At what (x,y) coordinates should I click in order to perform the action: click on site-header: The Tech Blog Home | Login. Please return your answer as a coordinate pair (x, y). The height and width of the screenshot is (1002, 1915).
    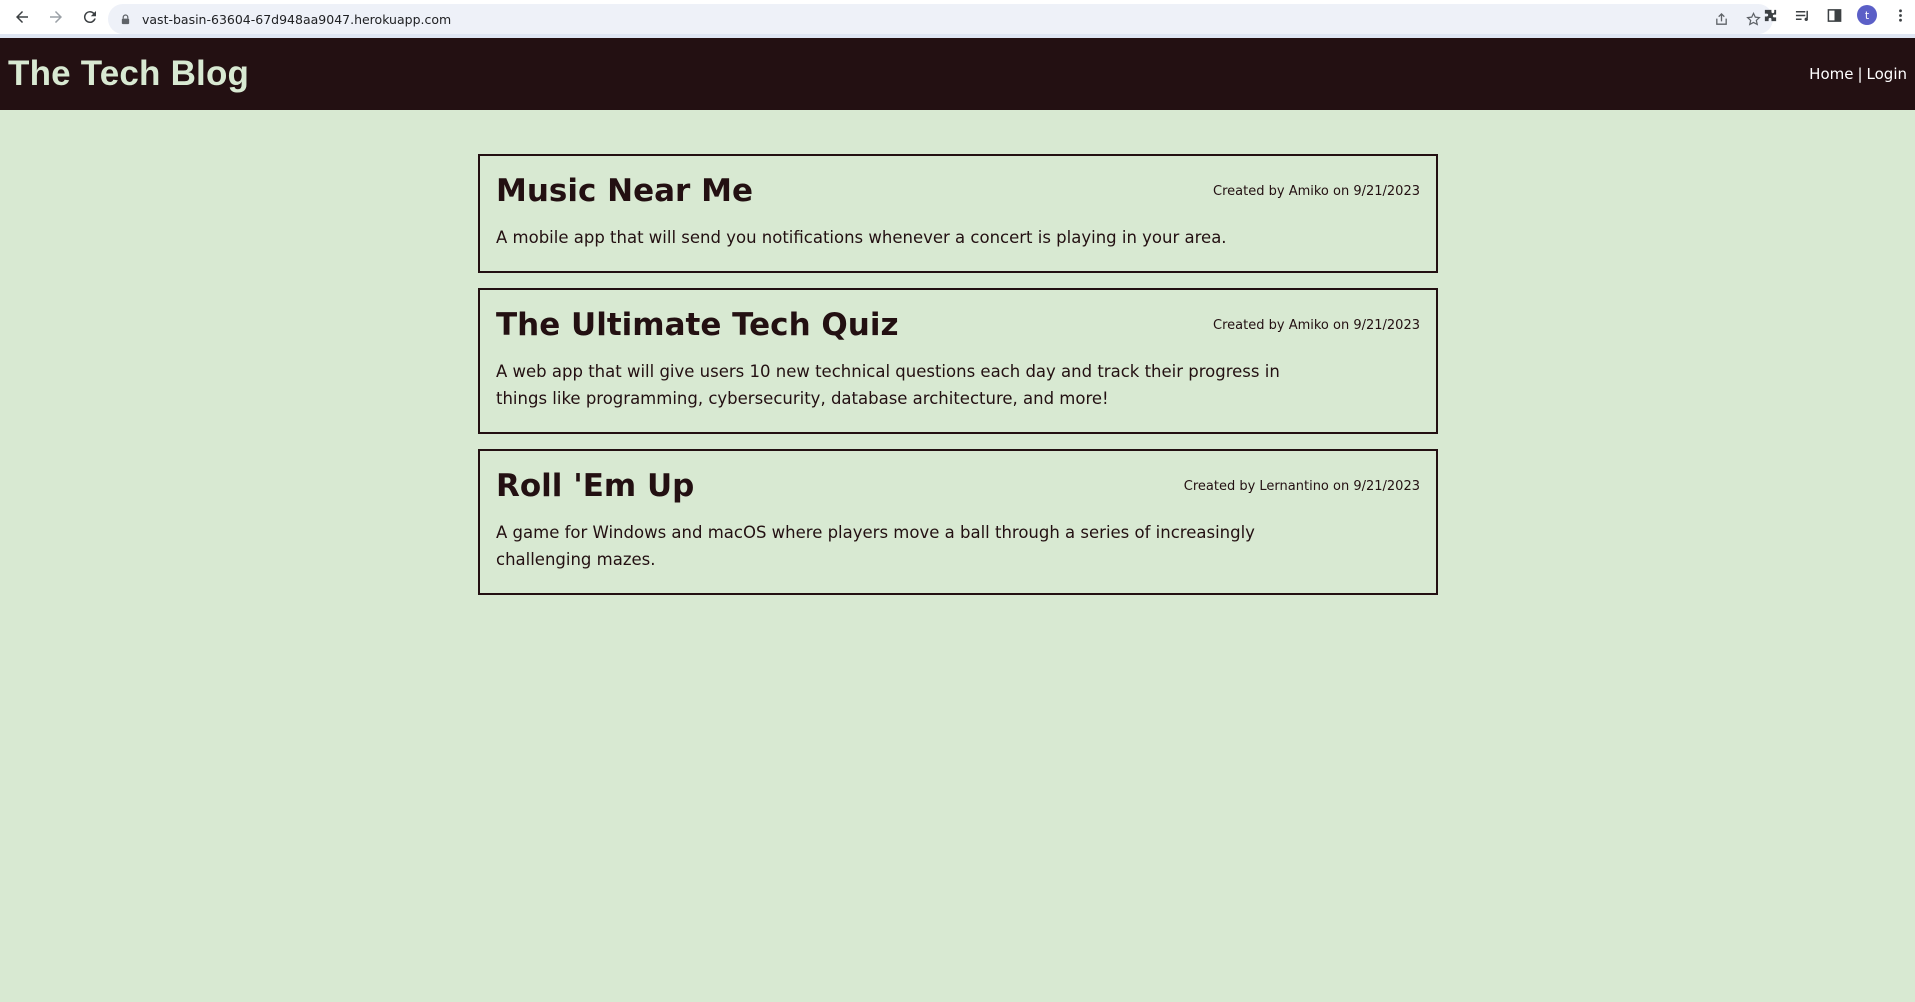
    Looking at the image, I should click on (957, 74).